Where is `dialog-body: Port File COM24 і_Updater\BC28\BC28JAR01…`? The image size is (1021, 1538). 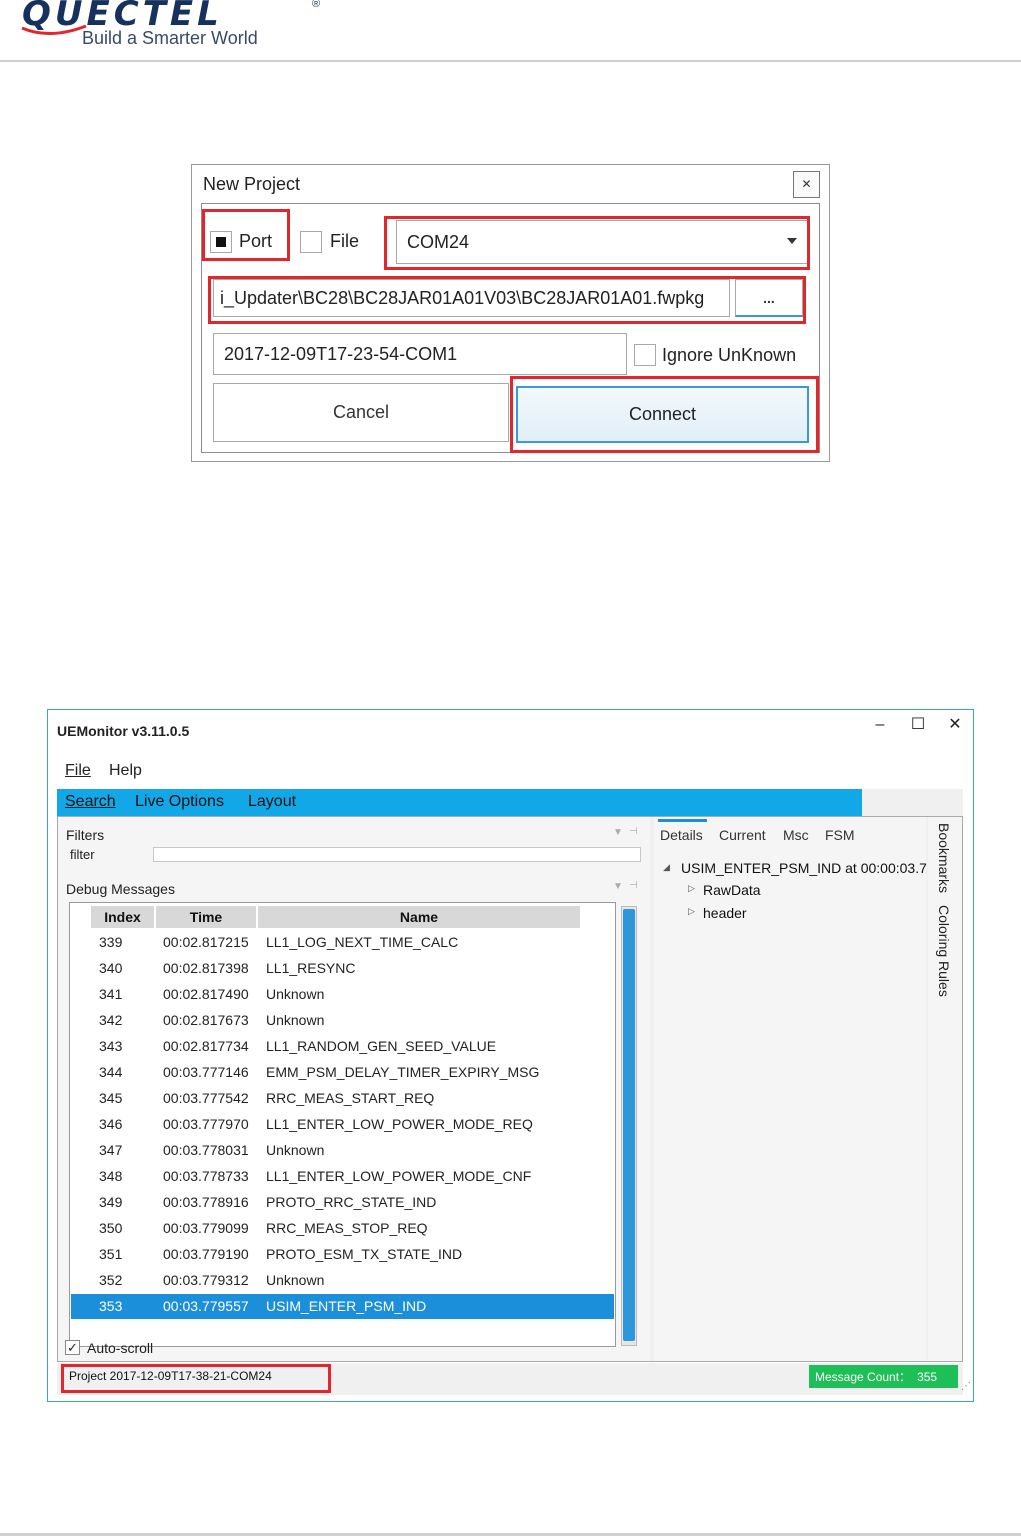 dialog-body: Port File COM24 і_Updater\BC28\BC28JAR01… is located at coordinates (510, 328).